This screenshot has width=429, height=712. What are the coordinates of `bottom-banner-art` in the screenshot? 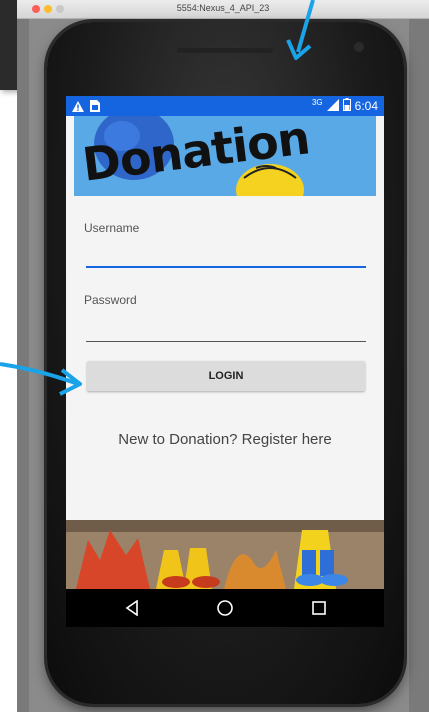 It's located at (225, 554).